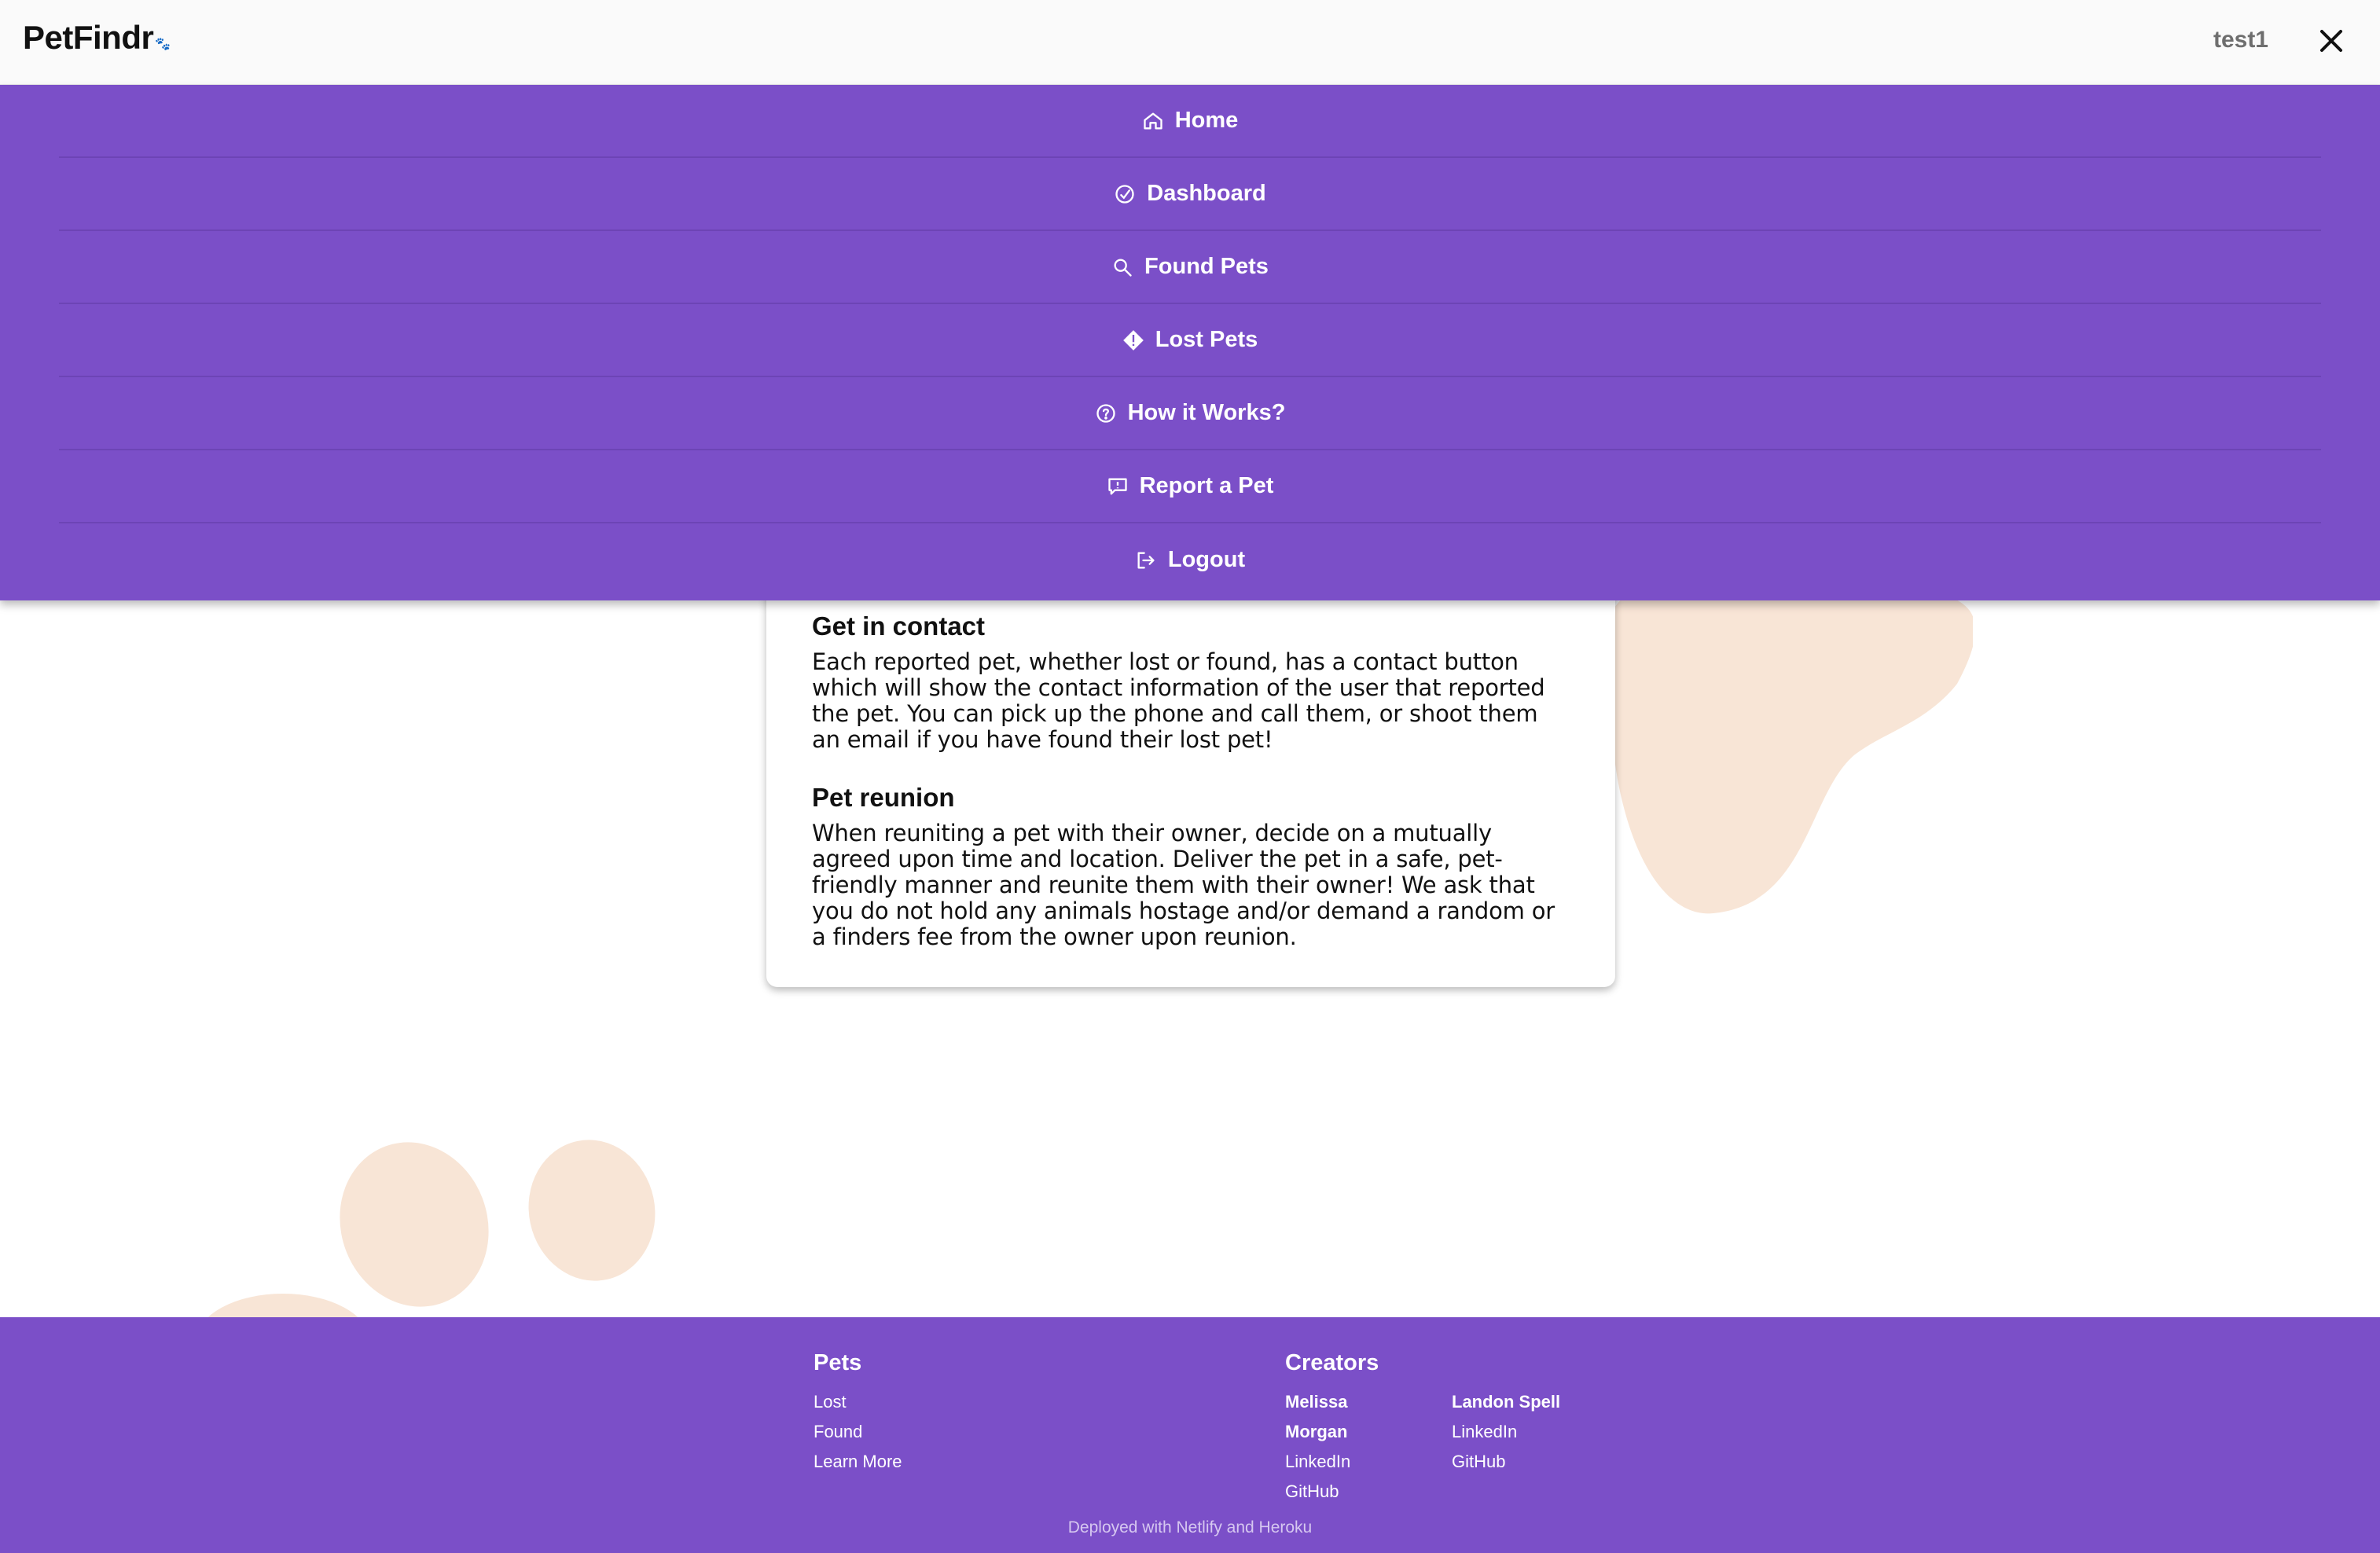  I want to click on menu-item-how-it-works: How it Works?, so click(1190, 414).